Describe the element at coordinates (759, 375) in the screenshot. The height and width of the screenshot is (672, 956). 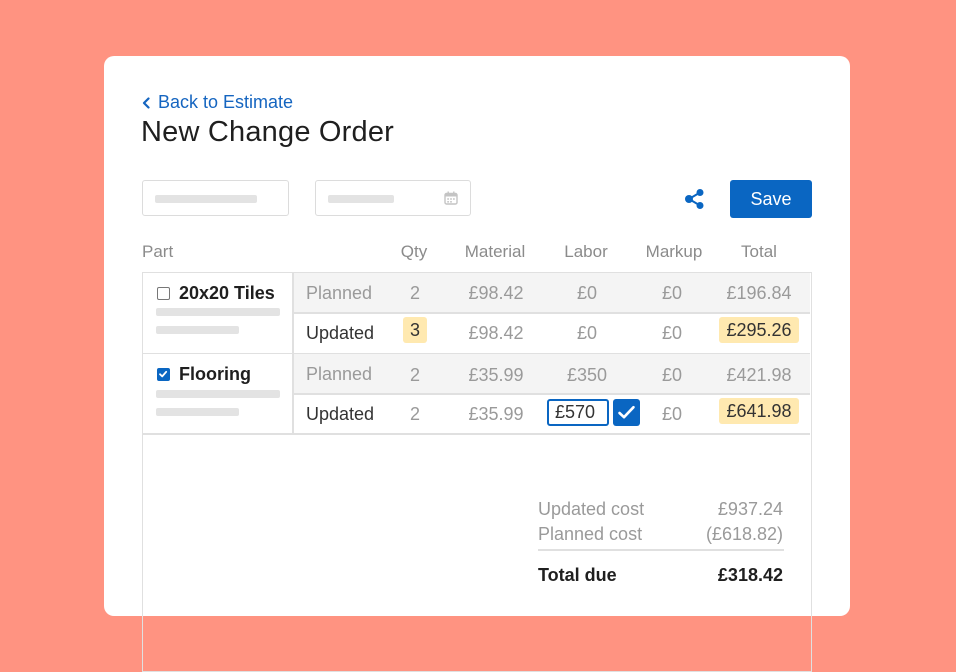
I see `total-cell: £421.98` at that location.